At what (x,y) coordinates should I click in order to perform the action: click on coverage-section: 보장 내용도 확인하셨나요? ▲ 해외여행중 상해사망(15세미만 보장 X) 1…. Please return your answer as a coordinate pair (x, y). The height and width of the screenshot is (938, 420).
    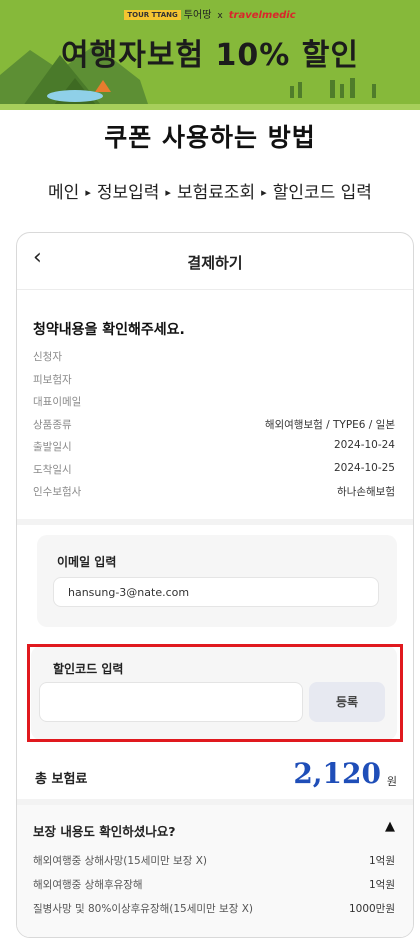
    Looking at the image, I should click on (215, 871).